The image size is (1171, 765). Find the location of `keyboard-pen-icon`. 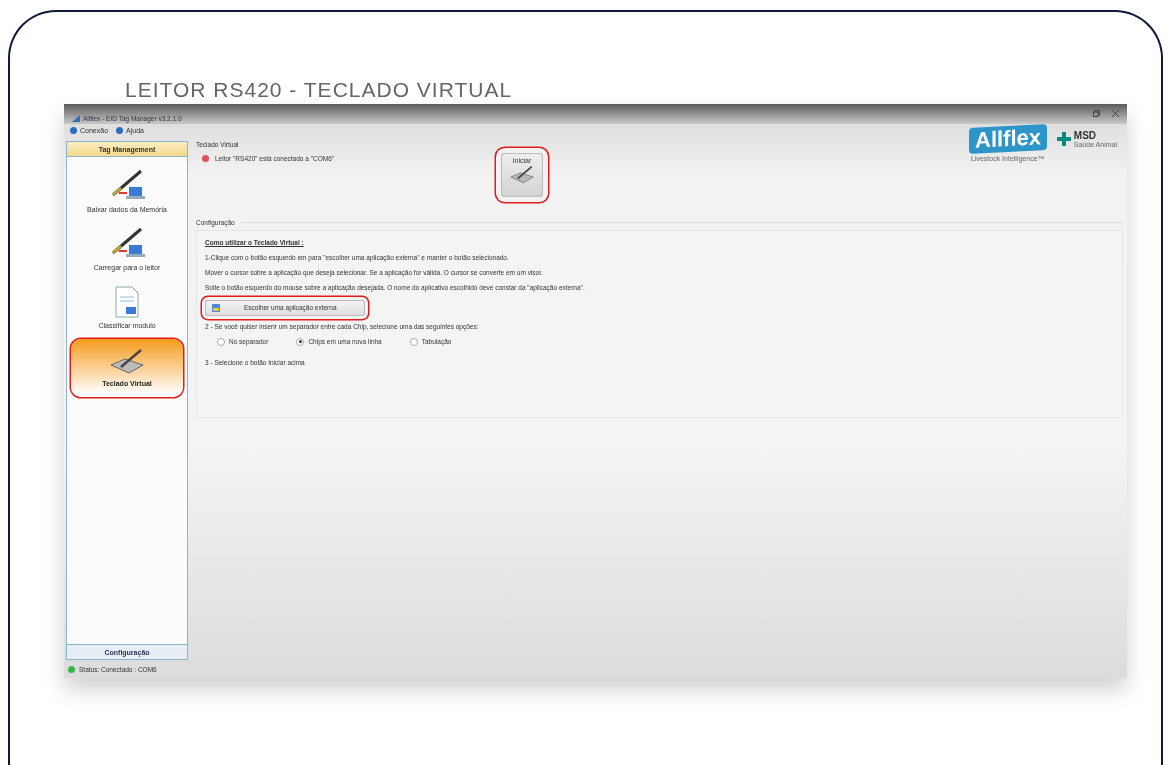

keyboard-pen-icon is located at coordinates (522, 175).